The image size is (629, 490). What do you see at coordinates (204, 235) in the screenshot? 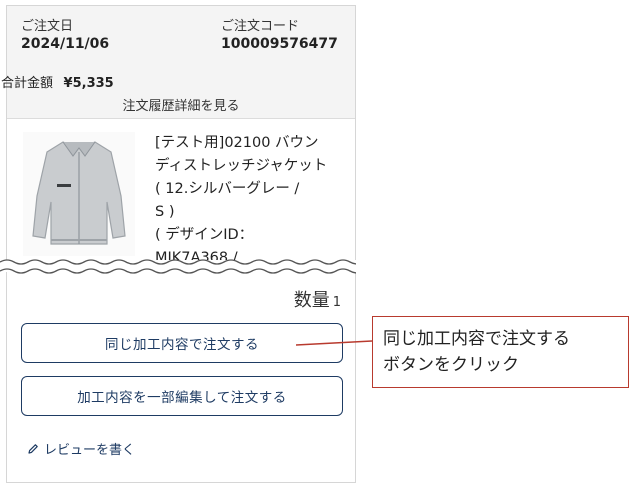
I see `product-name-line: ( デザインID：` at bounding box center [204, 235].